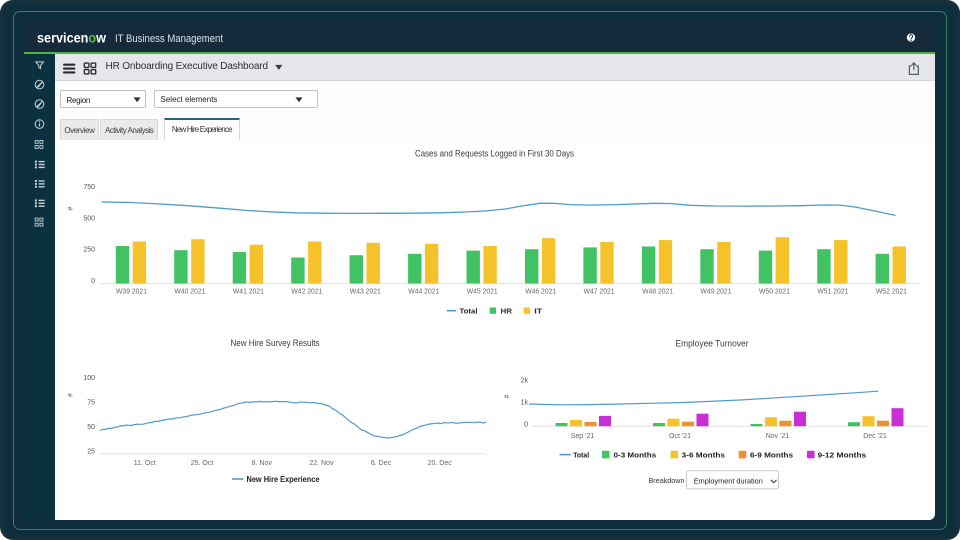  Describe the element at coordinates (275, 343) in the screenshot. I see `svg-text: New Hire Survey Results` at that location.